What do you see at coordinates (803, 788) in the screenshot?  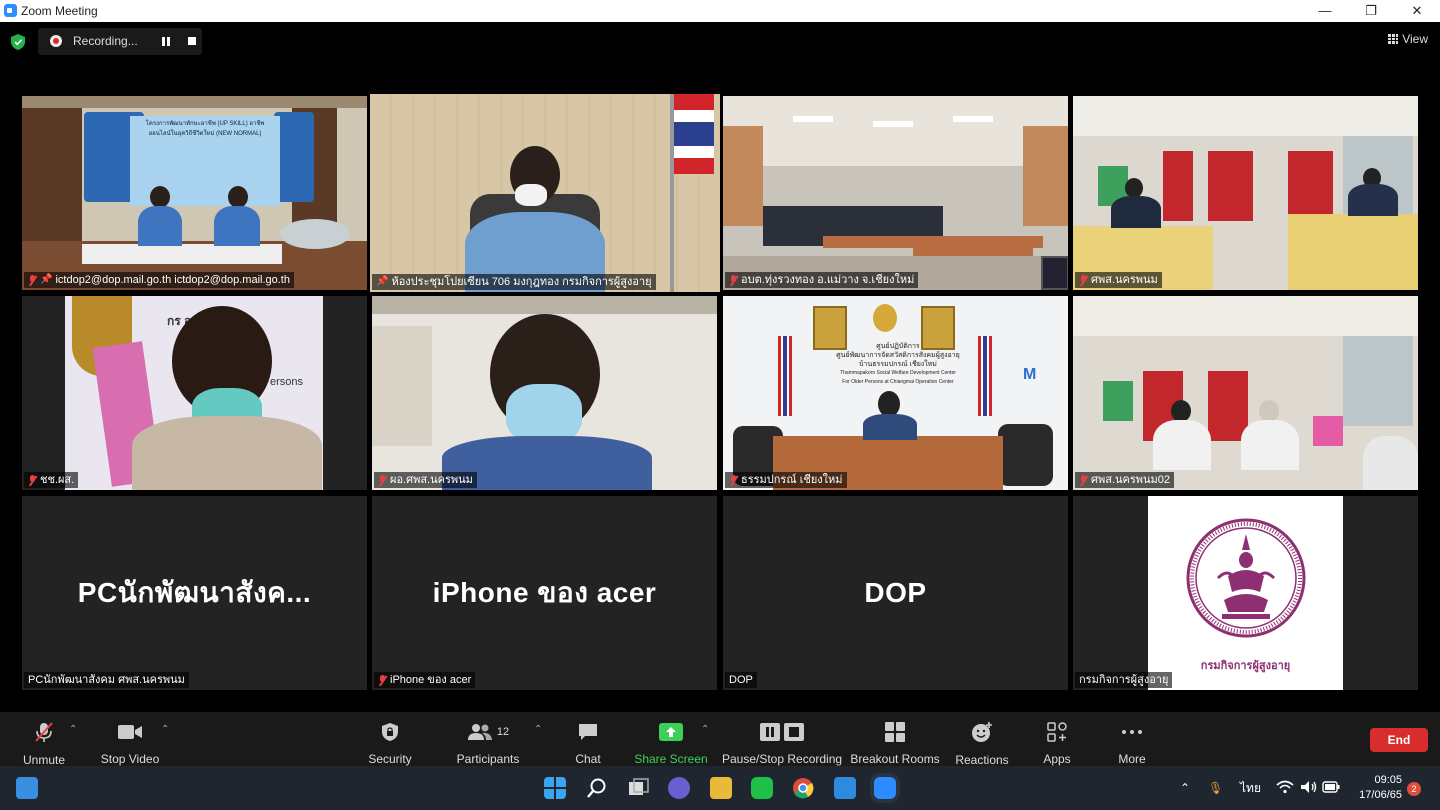 I see `chrome-icon` at bounding box center [803, 788].